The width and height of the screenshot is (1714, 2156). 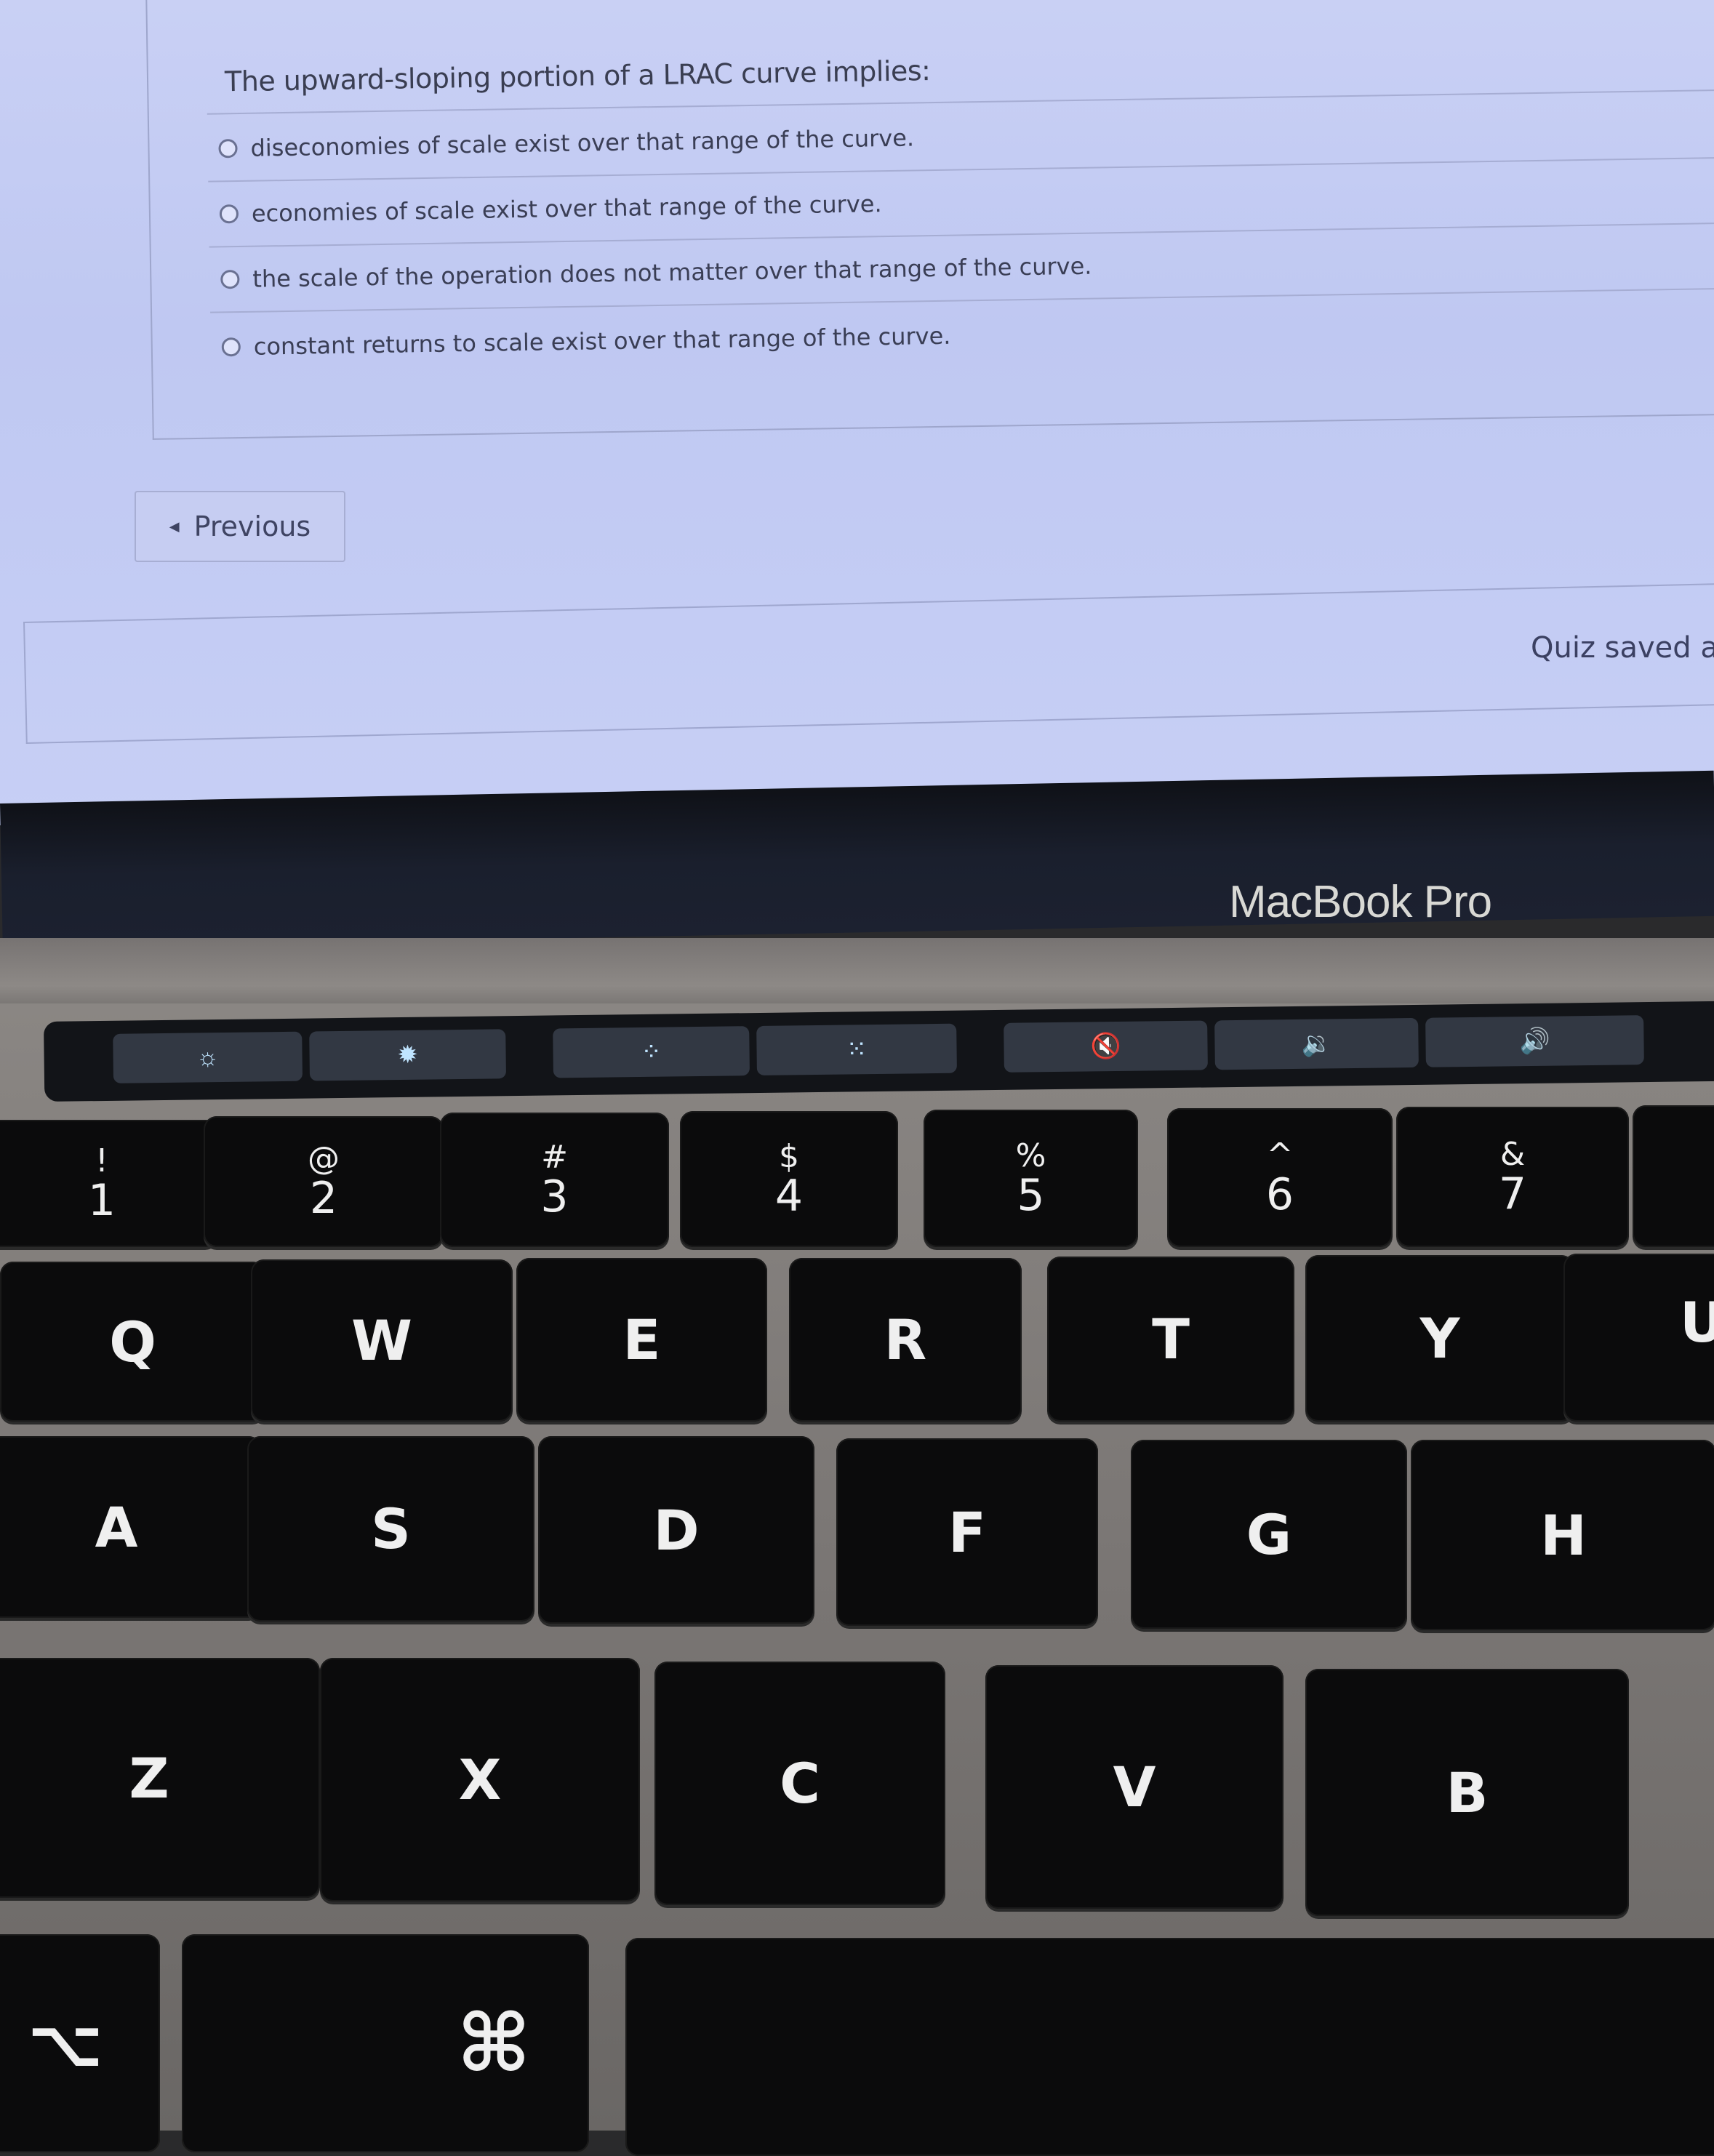 I want to click on key-letter: U, so click(x=1697, y=1322).